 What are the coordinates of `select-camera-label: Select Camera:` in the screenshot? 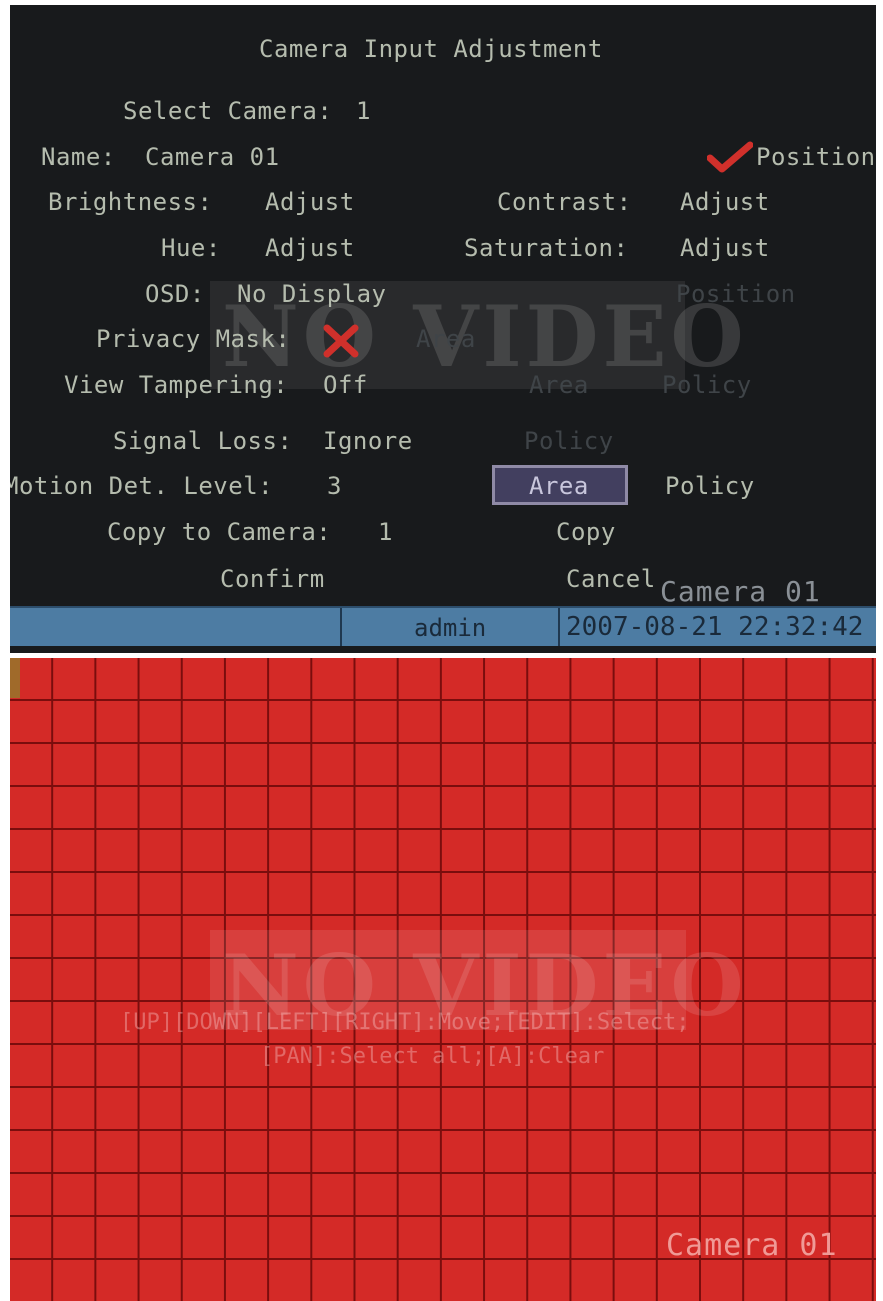 It's located at (228, 111).